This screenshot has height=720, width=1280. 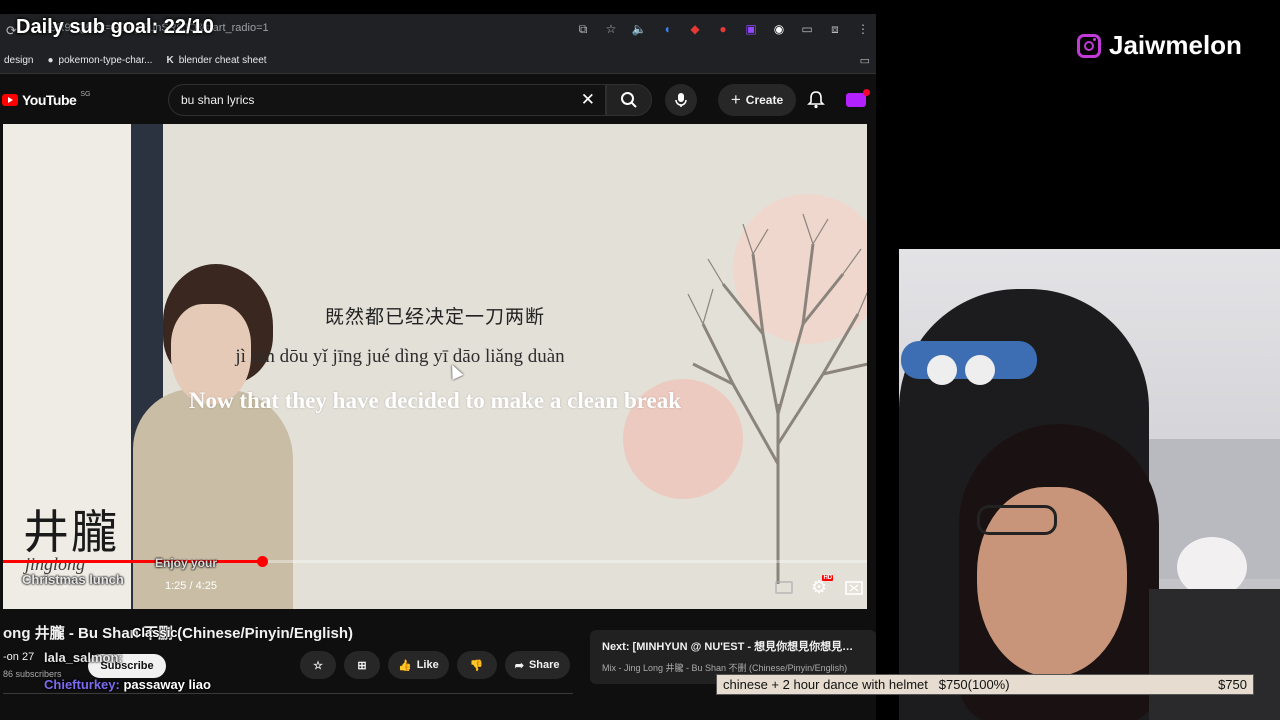 I want to click on menu-icon: ⋮, so click(x=863, y=29).